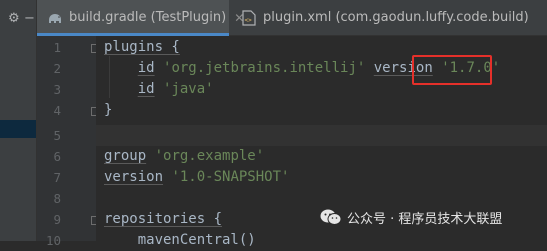 The width and height of the screenshot is (547, 251). I want to click on xml-file-icon: <>, so click(249, 17).